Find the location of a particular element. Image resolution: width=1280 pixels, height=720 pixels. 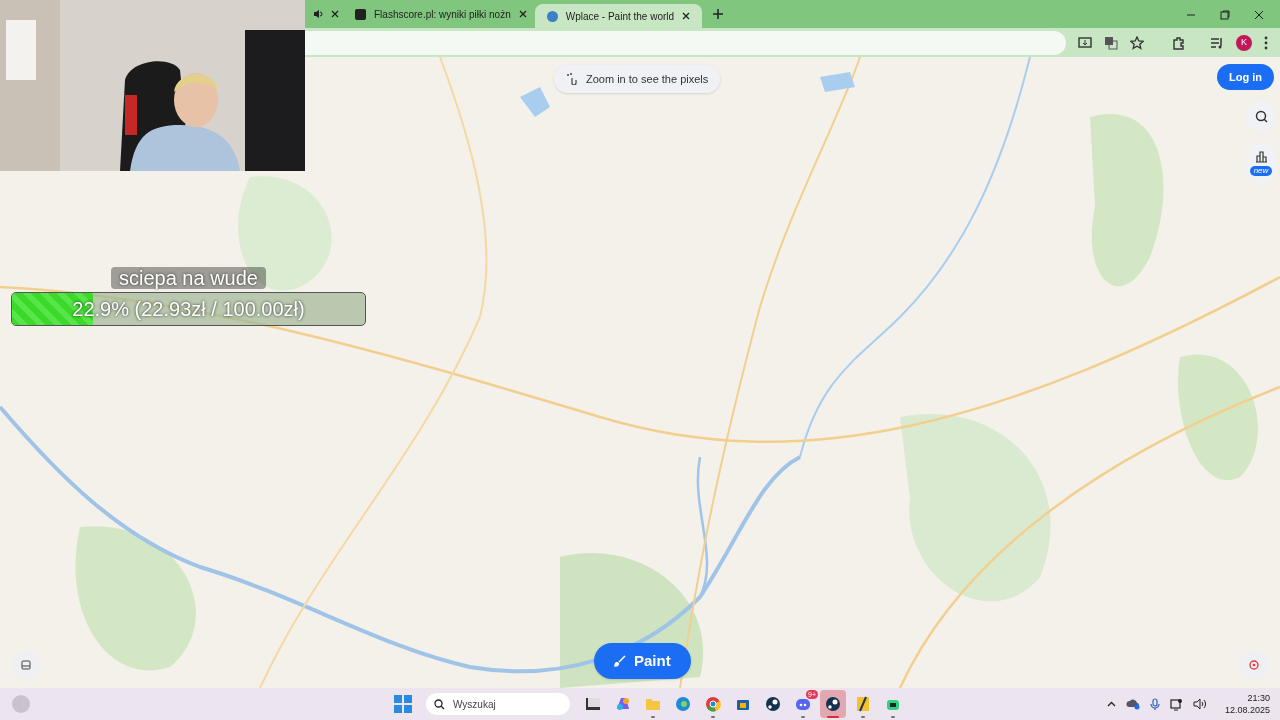

star-icon is located at coordinates (1137, 42).